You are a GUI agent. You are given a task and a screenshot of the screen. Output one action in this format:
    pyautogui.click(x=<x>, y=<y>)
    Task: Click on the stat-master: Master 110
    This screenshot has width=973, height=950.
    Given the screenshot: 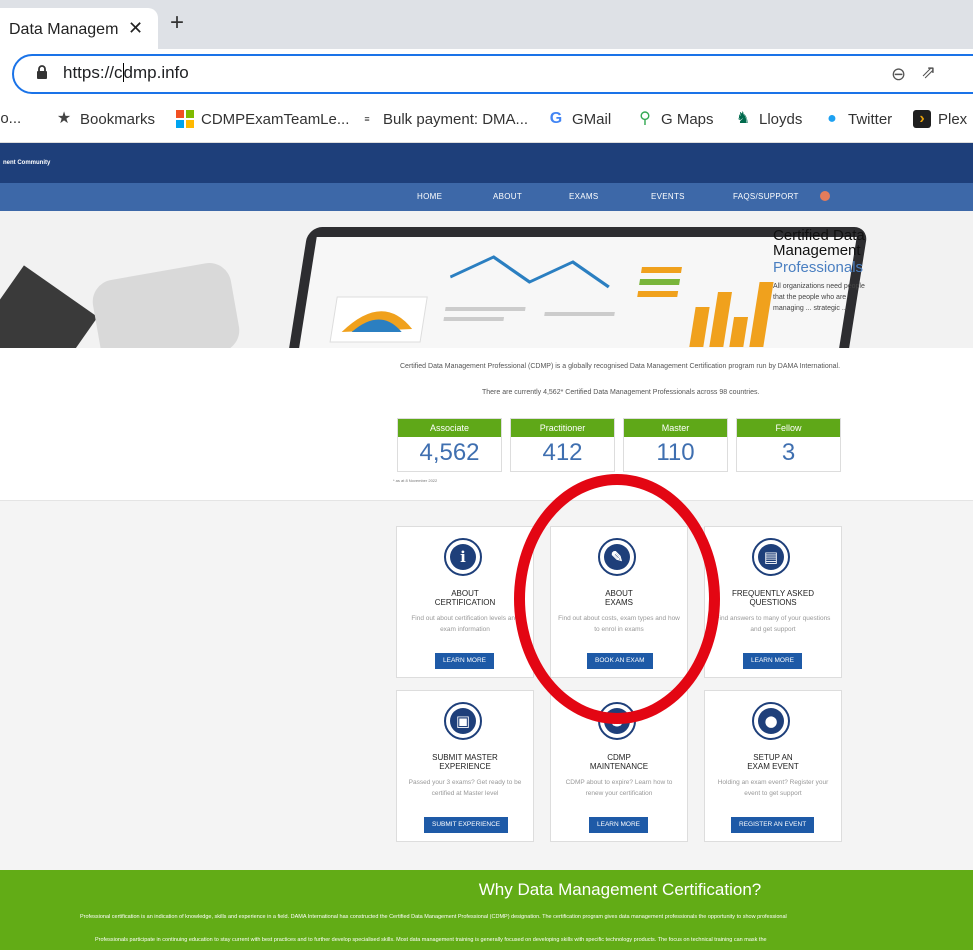 What is the action you would take?
    pyautogui.click(x=675, y=445)
    